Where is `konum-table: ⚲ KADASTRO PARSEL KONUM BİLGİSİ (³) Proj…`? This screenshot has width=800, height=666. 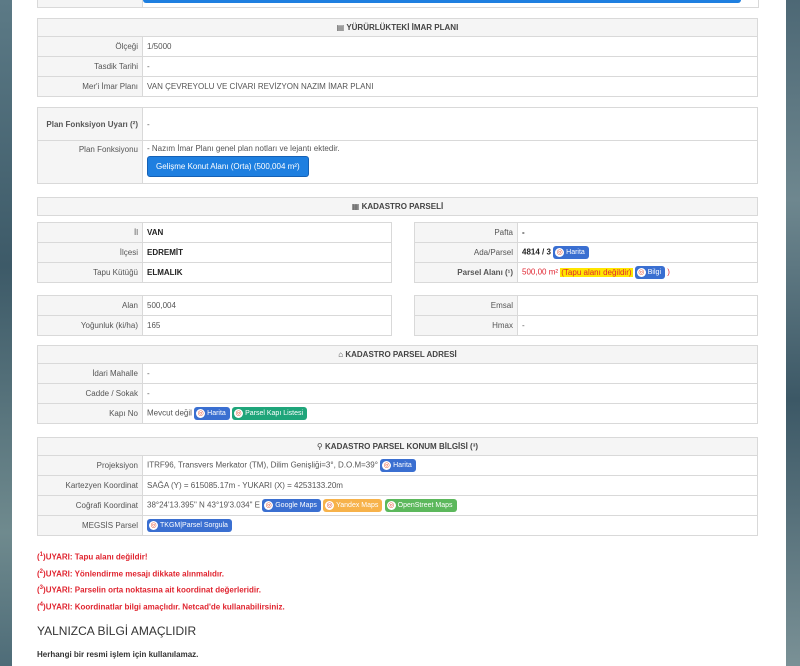
konum-table: ⚲ KADASTRO PARSEL KONUM BİLGİSİ (³) Proj… is located at coordinates (397, 486).